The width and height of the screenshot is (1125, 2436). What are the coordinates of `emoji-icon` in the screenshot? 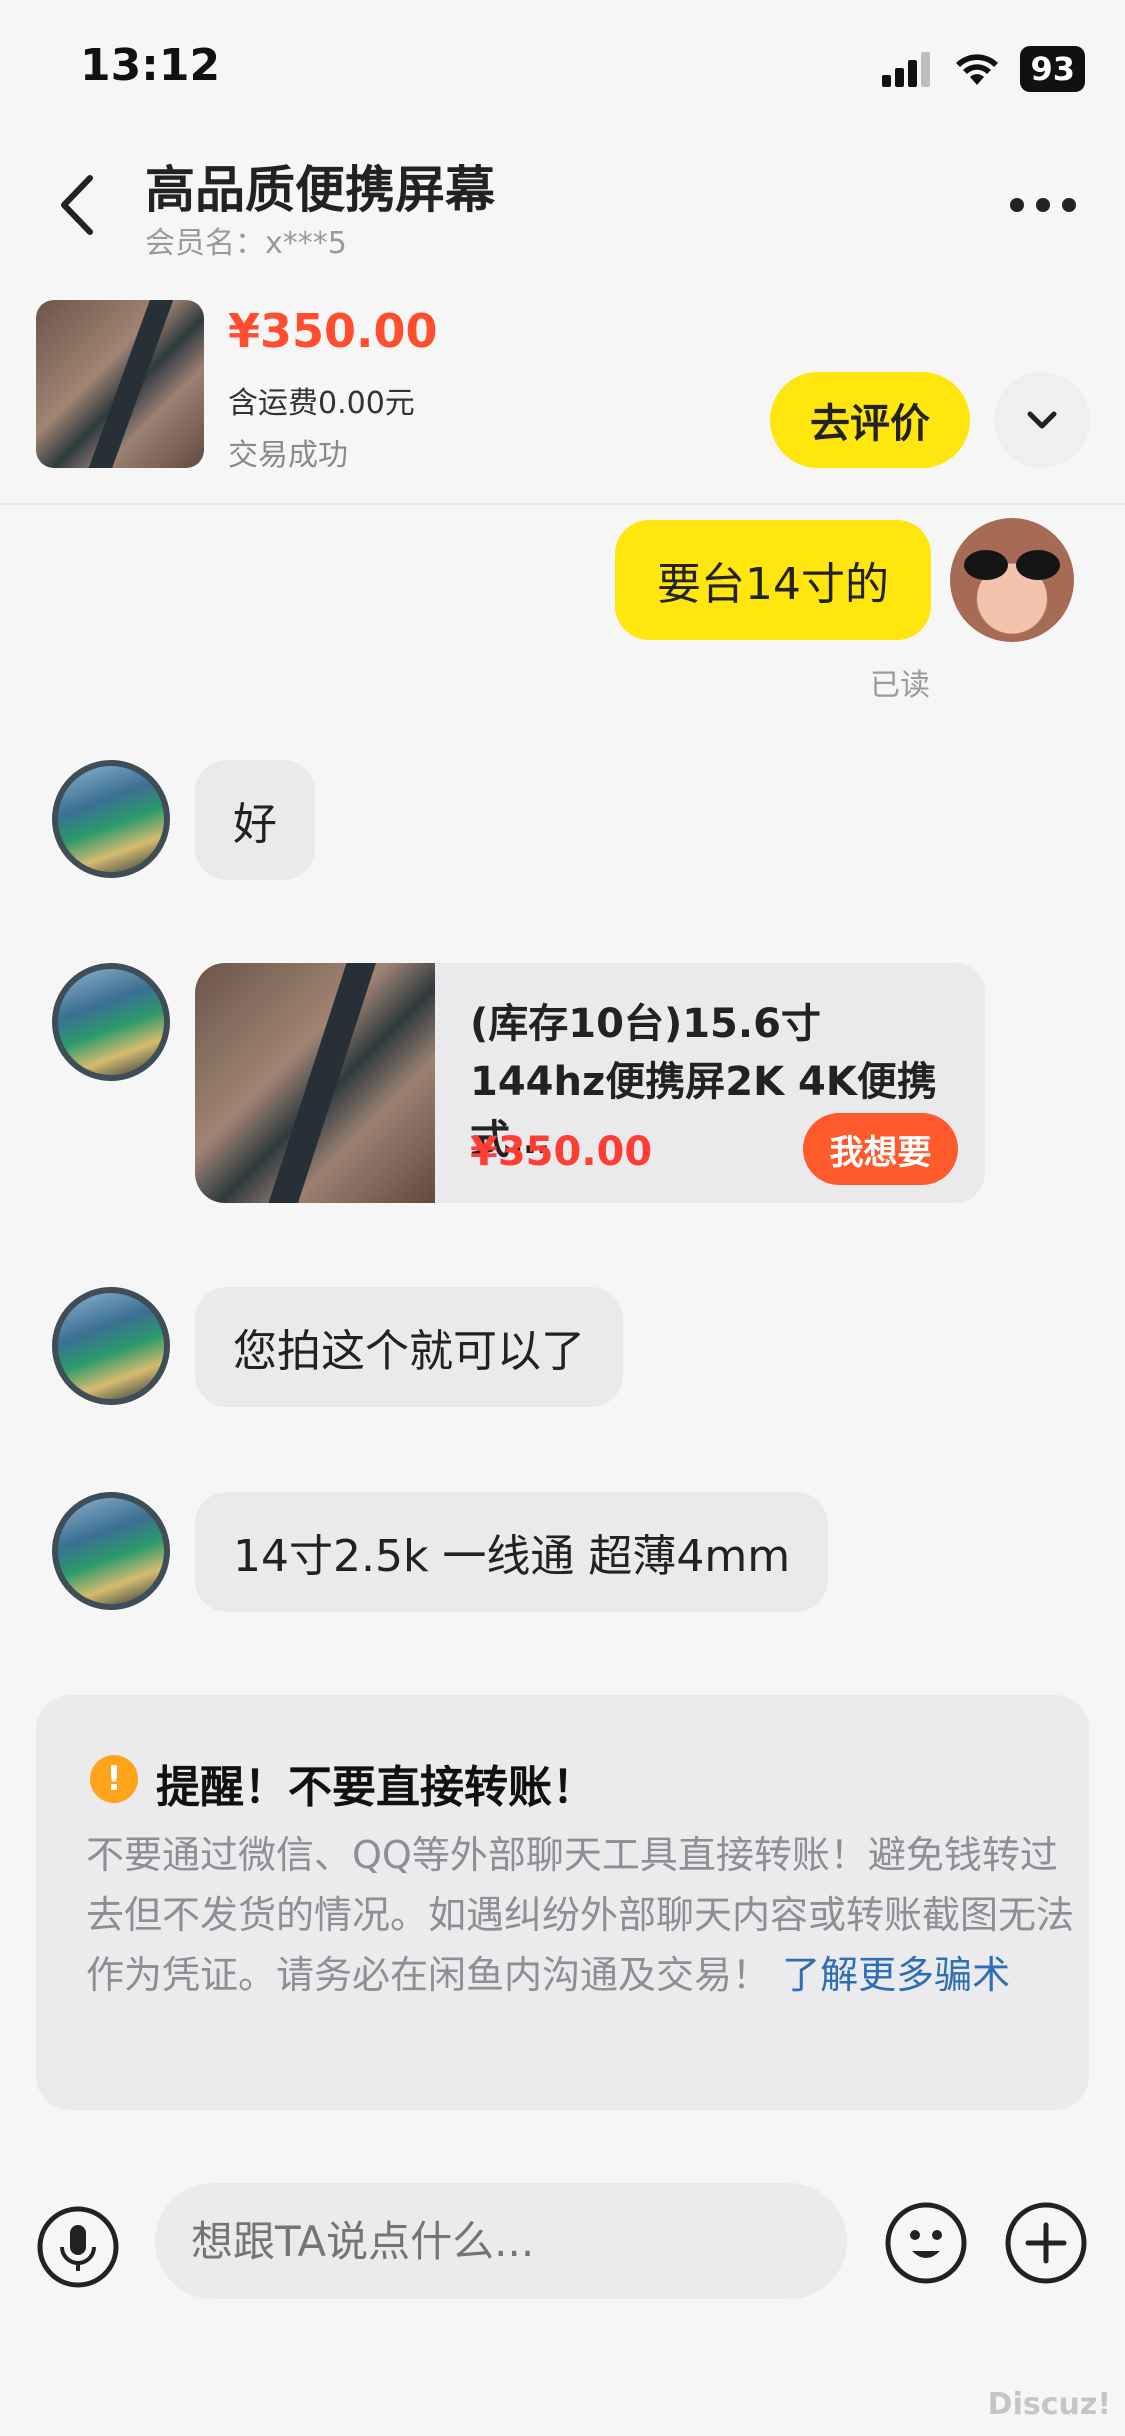 It's located at (926, 2243).